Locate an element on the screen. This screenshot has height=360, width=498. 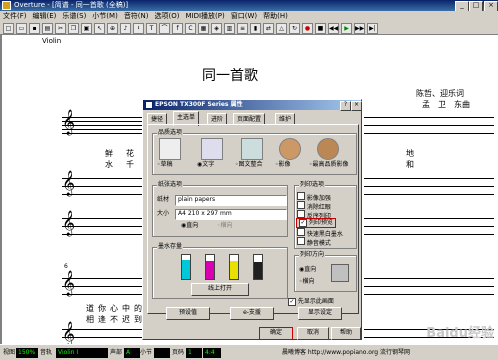
window-title: Overture - [简谱 - 同一首歌 (全稿)] is located at coordinates (71, 5).